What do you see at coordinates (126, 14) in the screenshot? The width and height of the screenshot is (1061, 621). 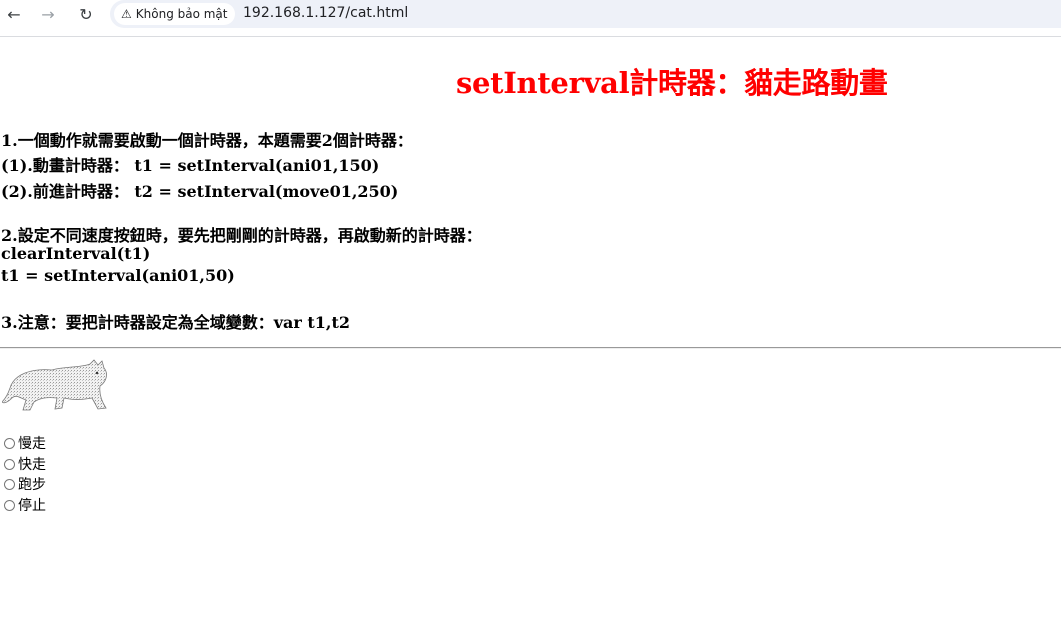 I see `warning-icon: ⚠` at bounding box center [126, 14].